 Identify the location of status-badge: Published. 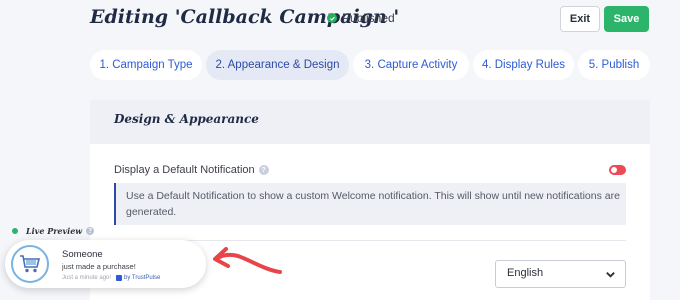
(361, 18).